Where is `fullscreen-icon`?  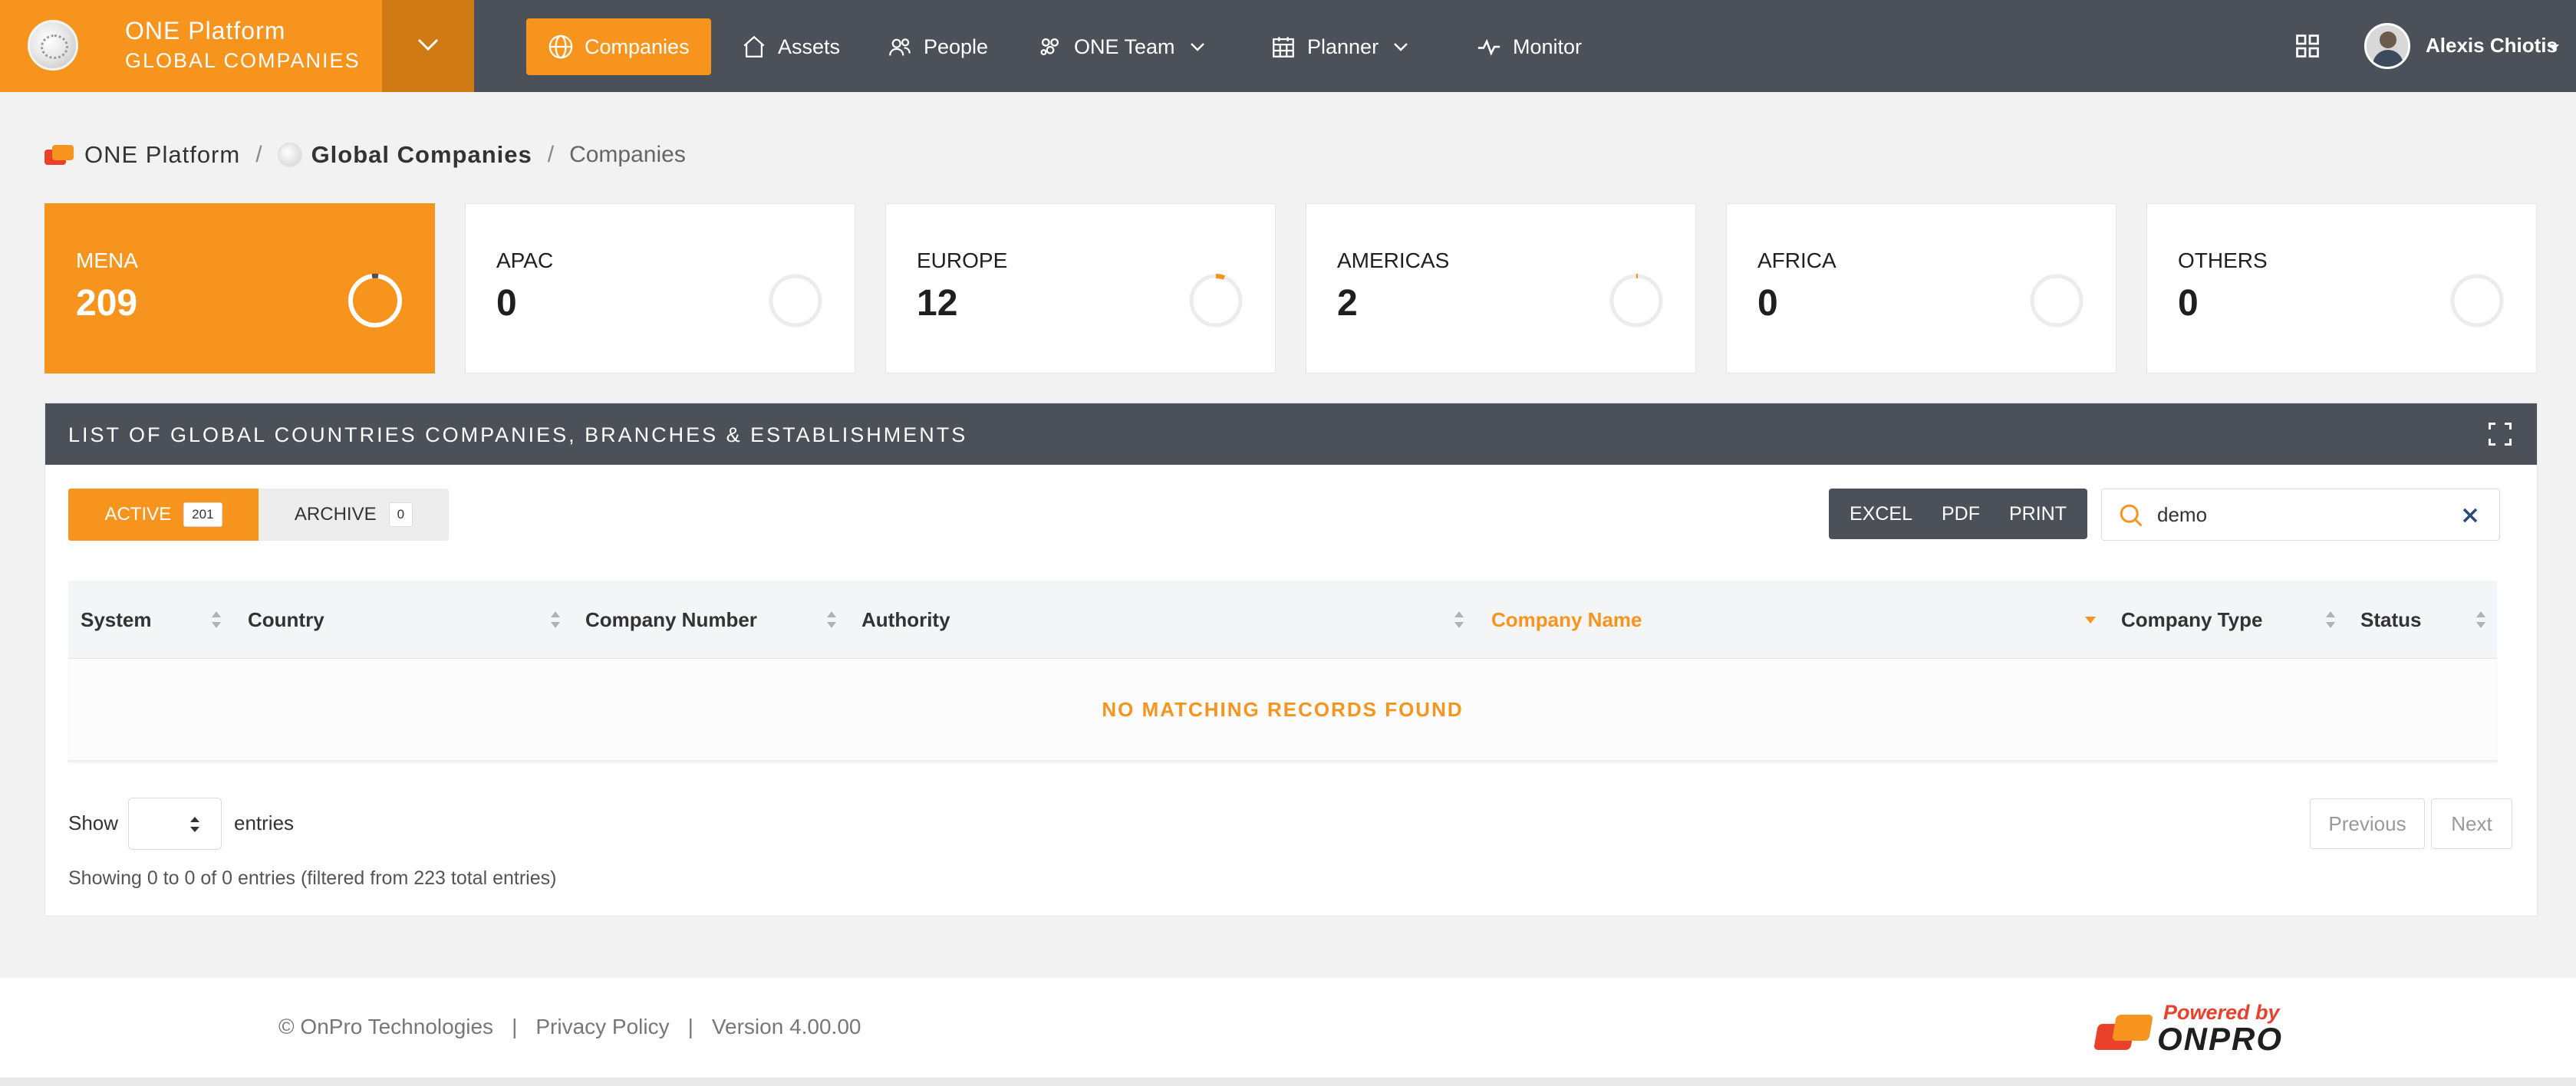
fullscreen-icon is located at coordinates (2500, 434).